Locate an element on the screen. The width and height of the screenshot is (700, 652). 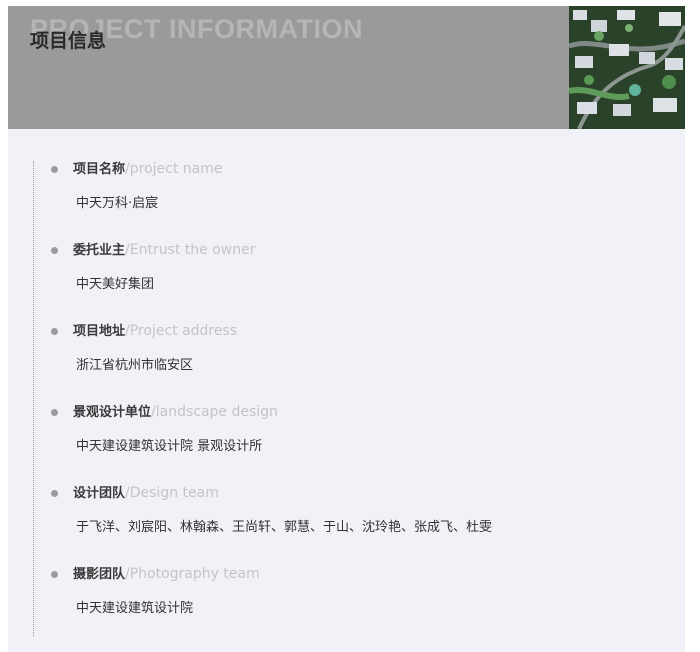
item-label-zh: 景观设计单位 is located at coordinates (112, 412).